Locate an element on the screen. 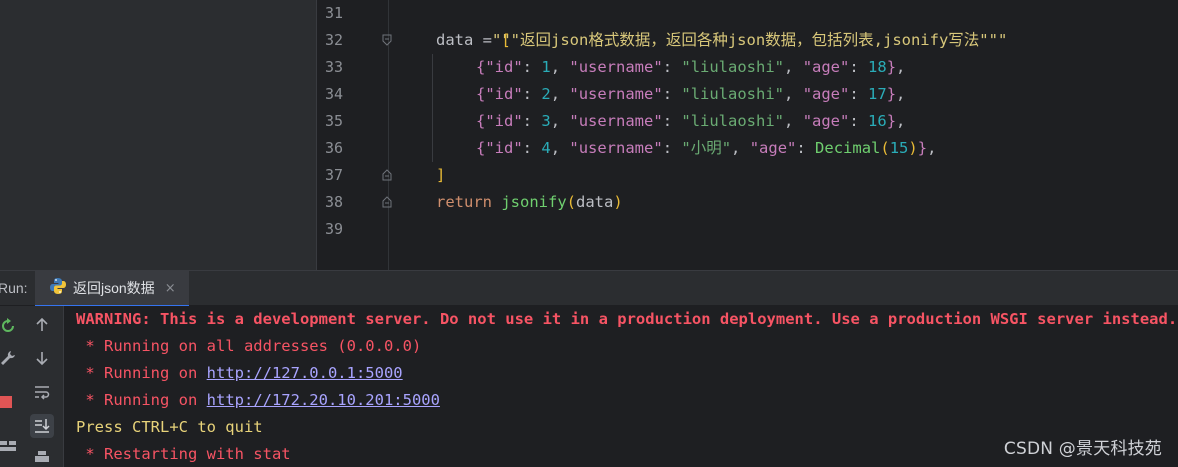  bracket: [ is located at coordinates (506, 40).